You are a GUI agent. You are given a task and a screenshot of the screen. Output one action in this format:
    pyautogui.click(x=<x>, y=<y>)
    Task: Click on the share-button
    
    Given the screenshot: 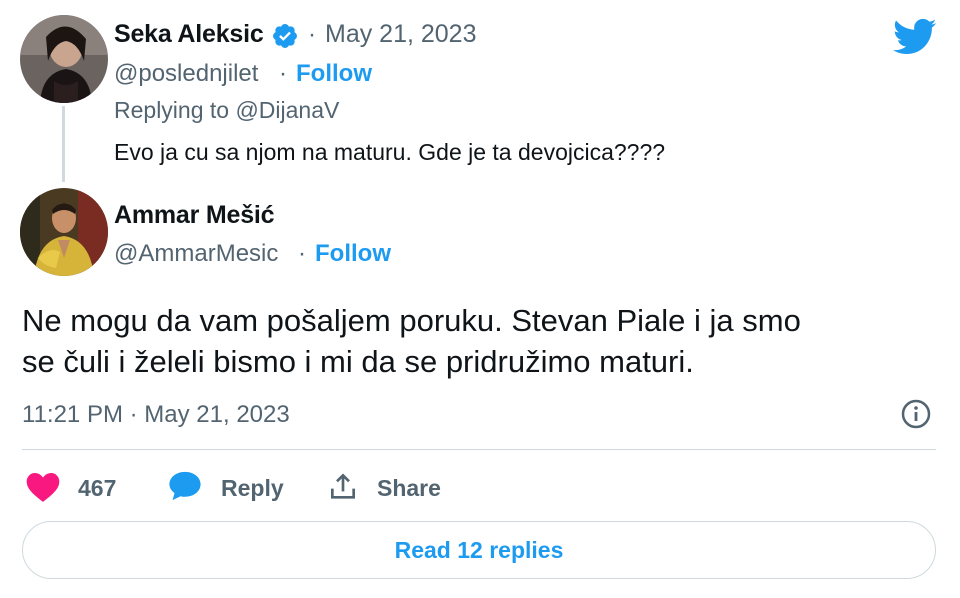 What is the action you would take?
    pyautogui.click(x=343, y=486)
    